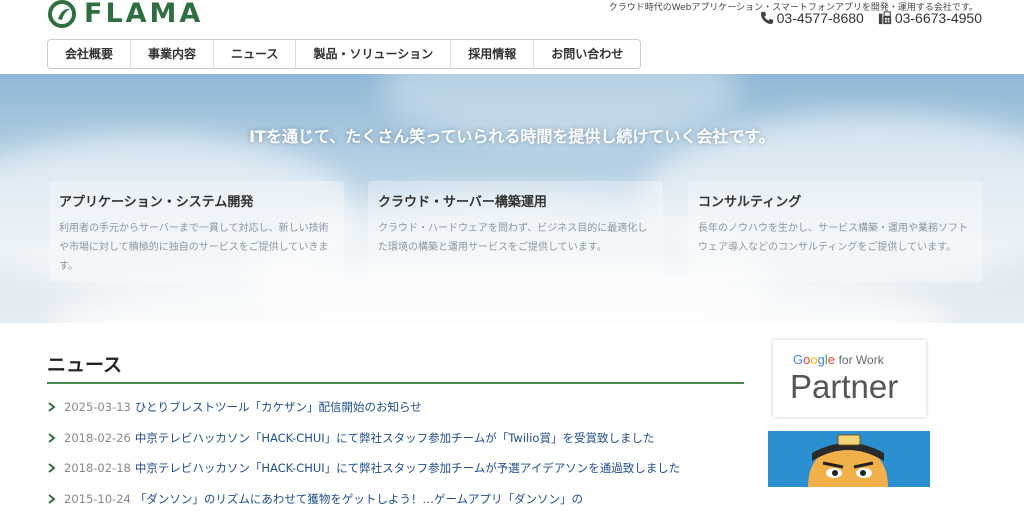 The width and height of the screenshot is (1024, 514). What do you see at coordinates (587, 54) in the screenshot?
I see `nav-item-contact: お問い合わせ` at bounding box center [587, 54].